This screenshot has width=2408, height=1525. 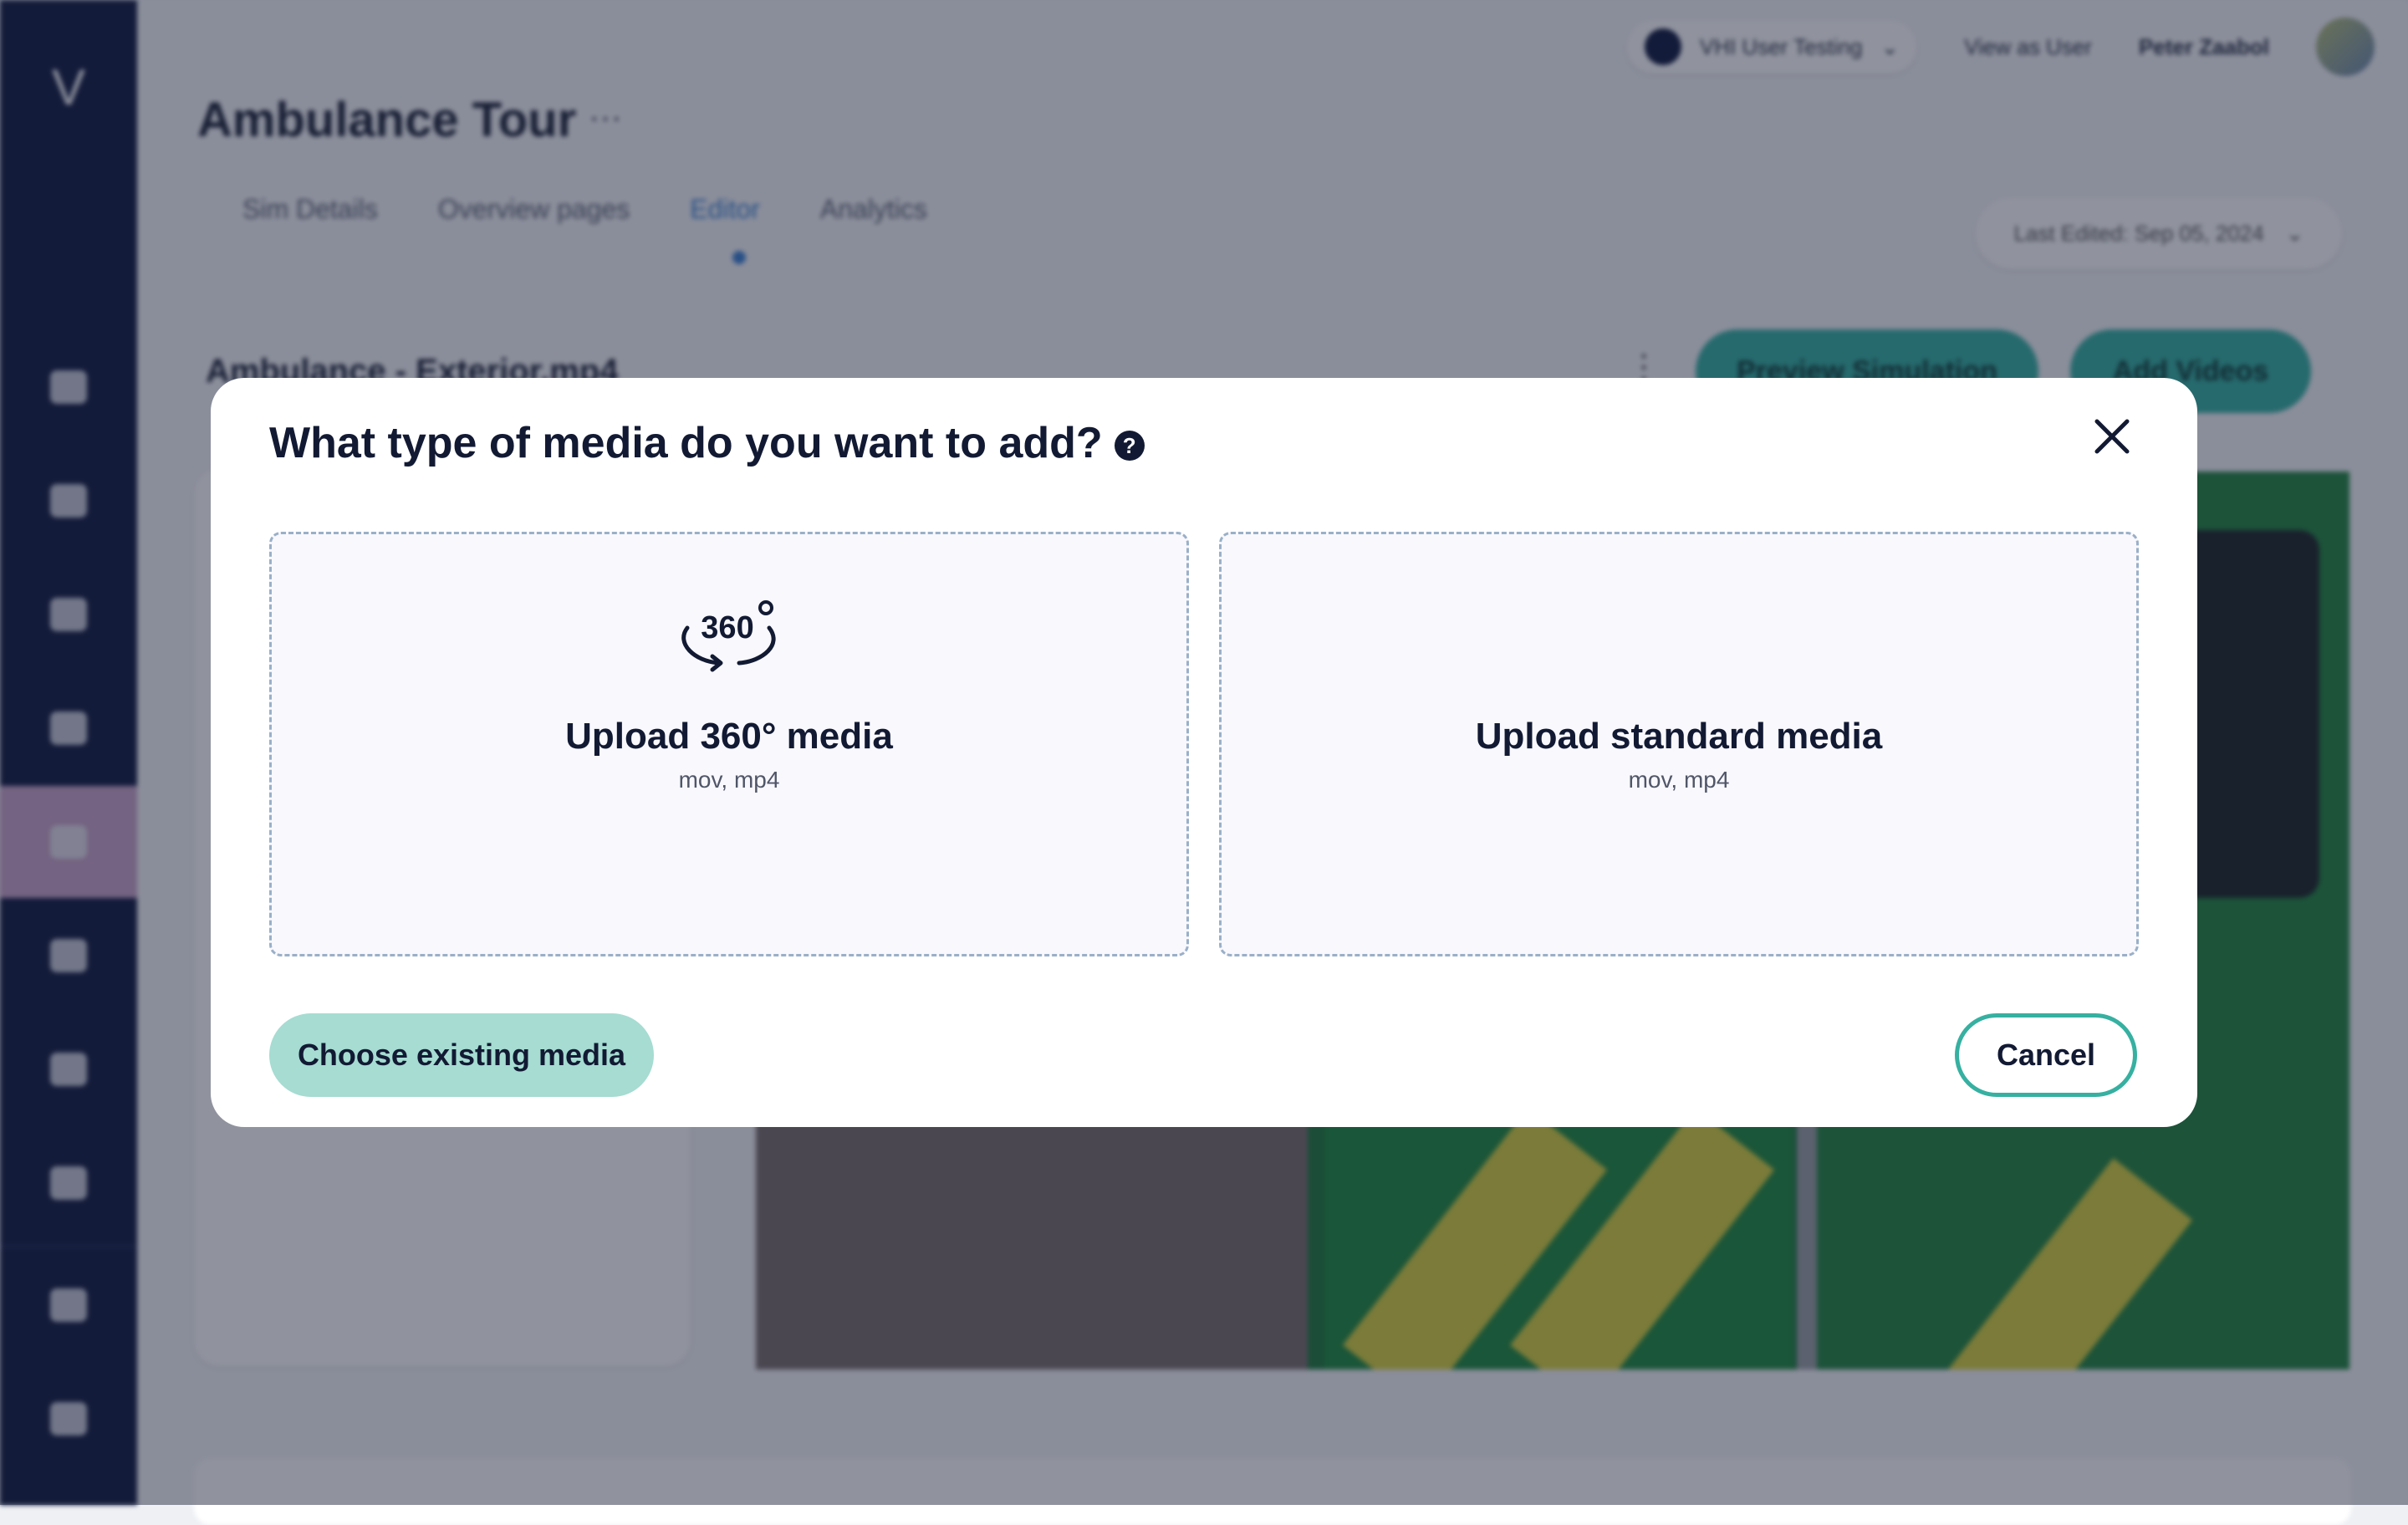 What do you see at coordinates (1129, 446) in the screenshot?
I see `help-icon: ?` at bounding box center [1129, 446].